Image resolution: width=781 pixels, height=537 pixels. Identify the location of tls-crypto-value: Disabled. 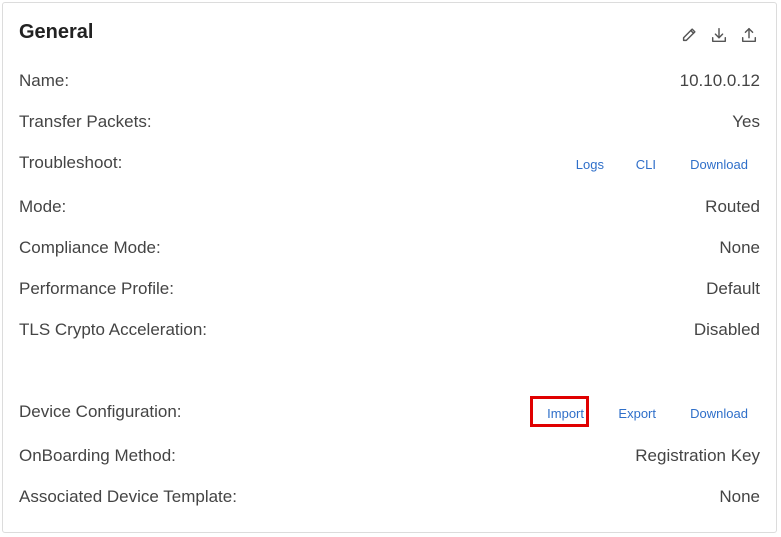
(726, 329).